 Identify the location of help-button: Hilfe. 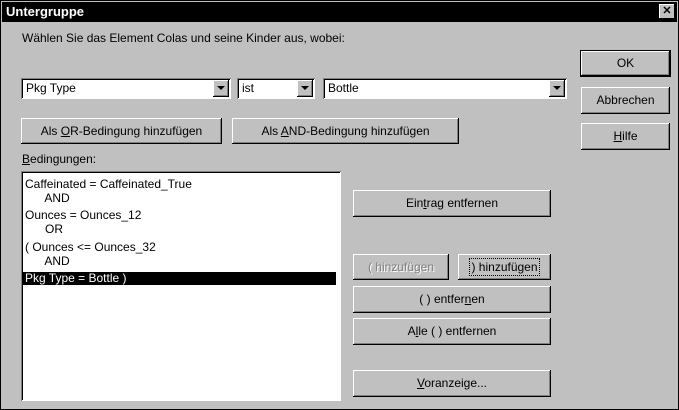
(625, 136).